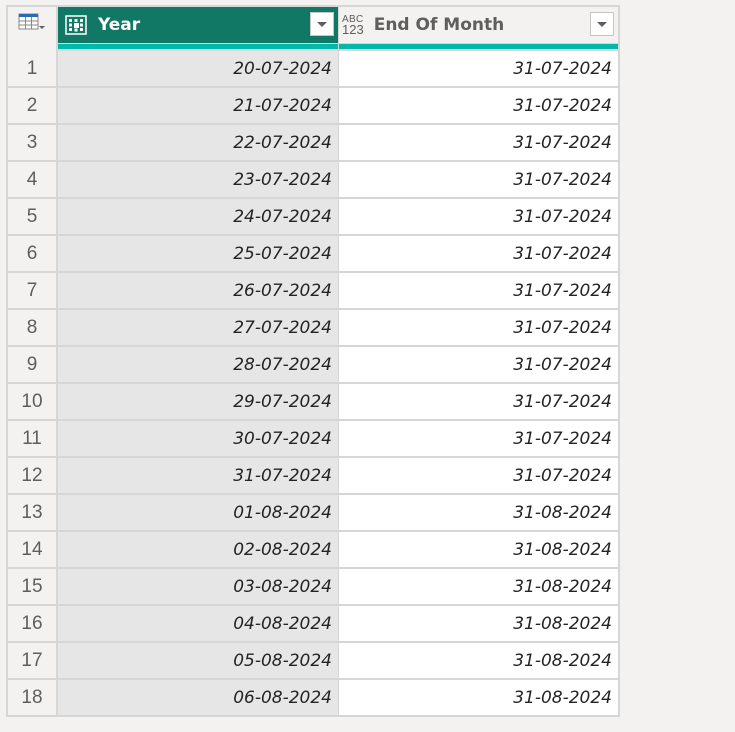 This screenshot has height=732, width=735. What do you see at coordinates (33, 586) in the screenshot?
I see `row-number: 15` at bounding box center [33, 586].